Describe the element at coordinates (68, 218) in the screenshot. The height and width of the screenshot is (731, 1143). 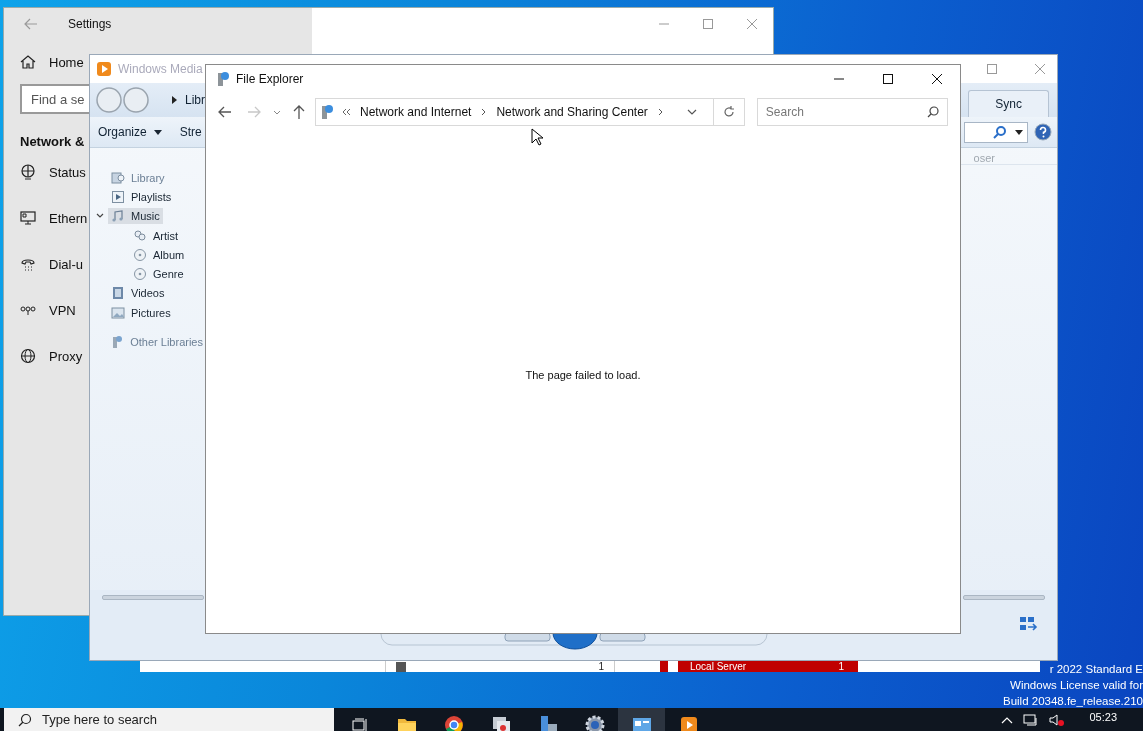
I see `nav-item: Ethern` at that location.